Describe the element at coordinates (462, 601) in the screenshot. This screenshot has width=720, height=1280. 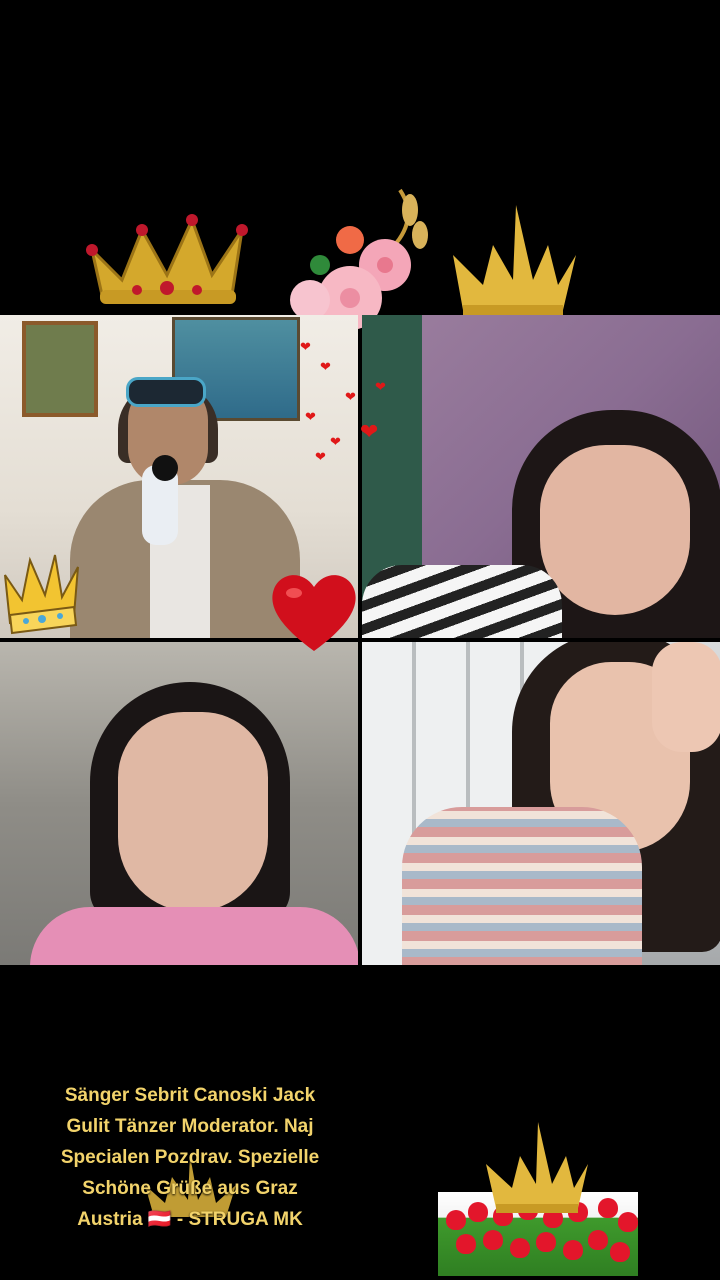
I see `striped-shirt` at that location.